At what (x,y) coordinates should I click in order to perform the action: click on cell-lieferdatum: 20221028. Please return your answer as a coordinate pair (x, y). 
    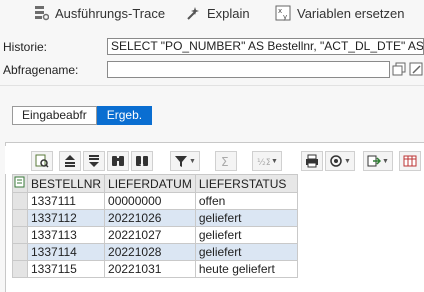
    Looking at the image, I should click on (150, 252).